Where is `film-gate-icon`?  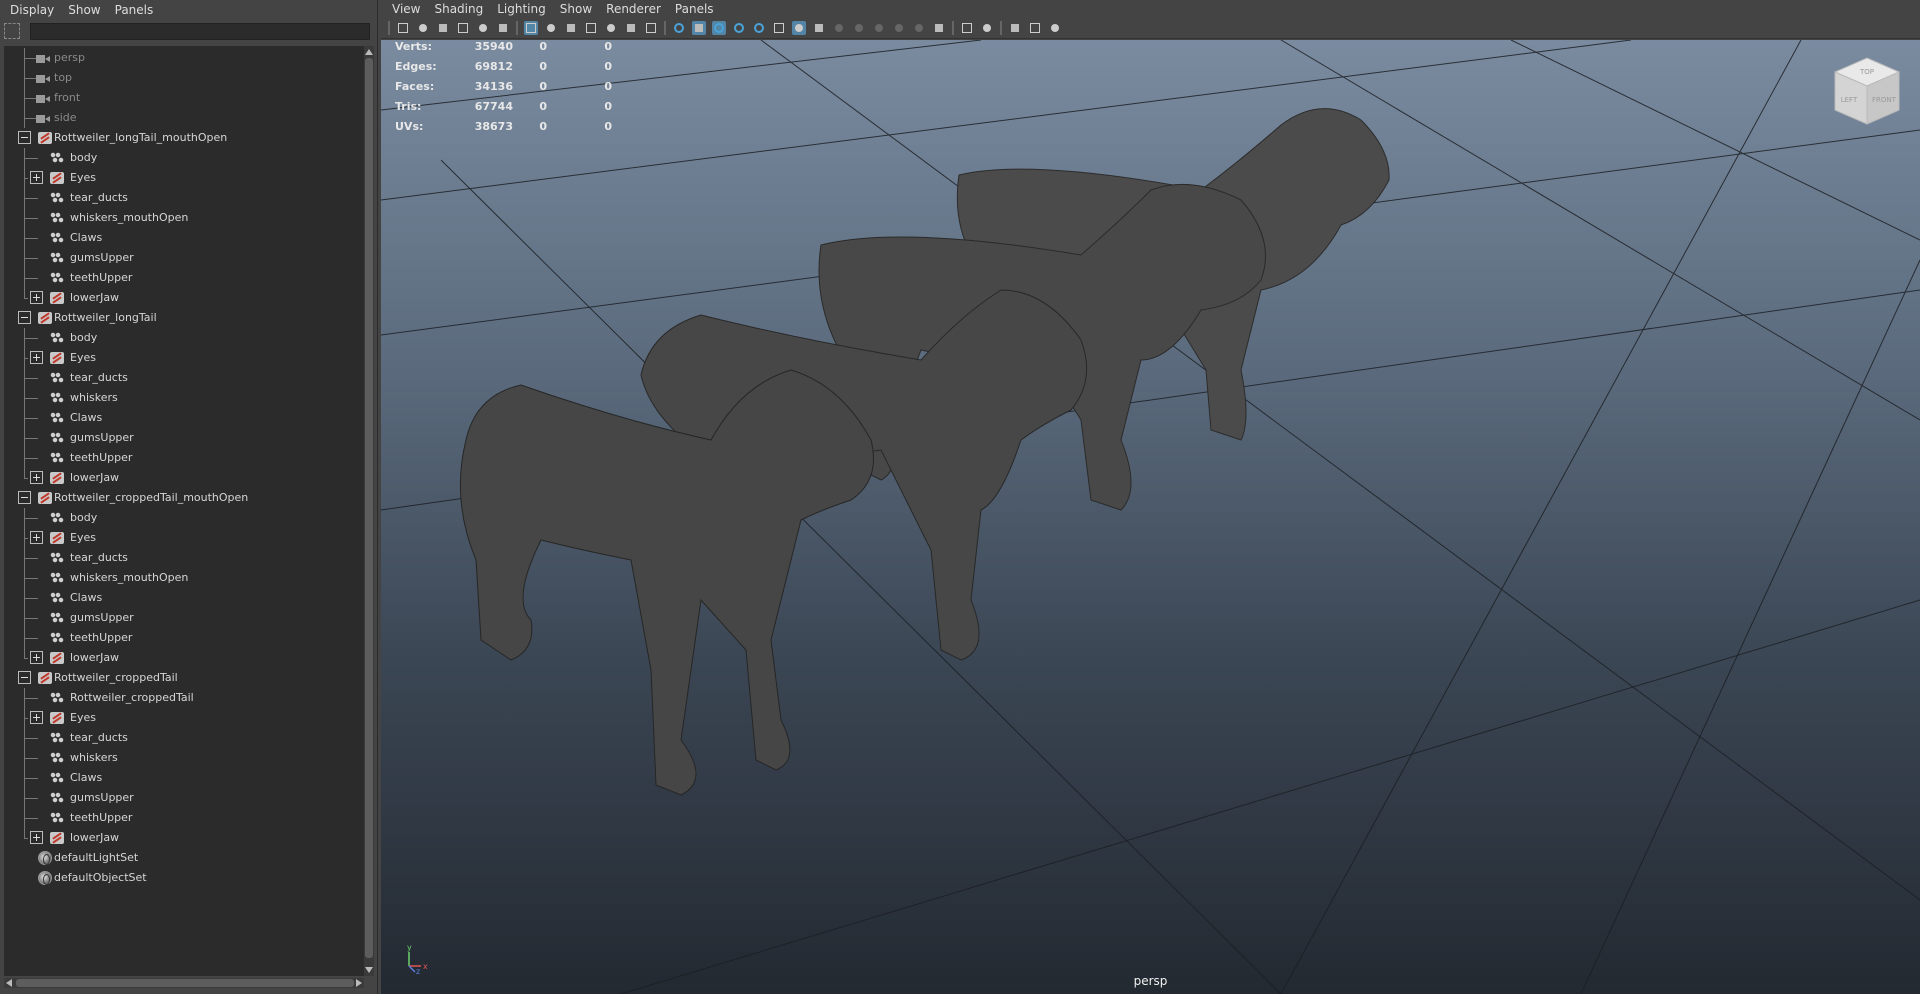
film-gate-icon is located at coordinates (551, 28).